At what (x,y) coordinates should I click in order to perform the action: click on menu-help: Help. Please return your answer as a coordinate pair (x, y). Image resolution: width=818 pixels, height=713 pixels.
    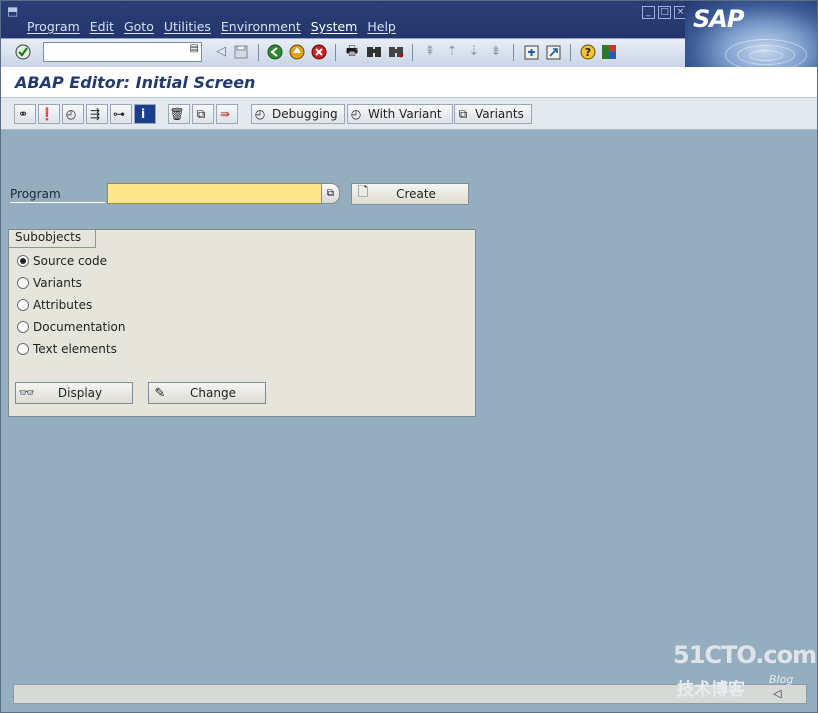
    Looking at the image, I should click on (382, 26).